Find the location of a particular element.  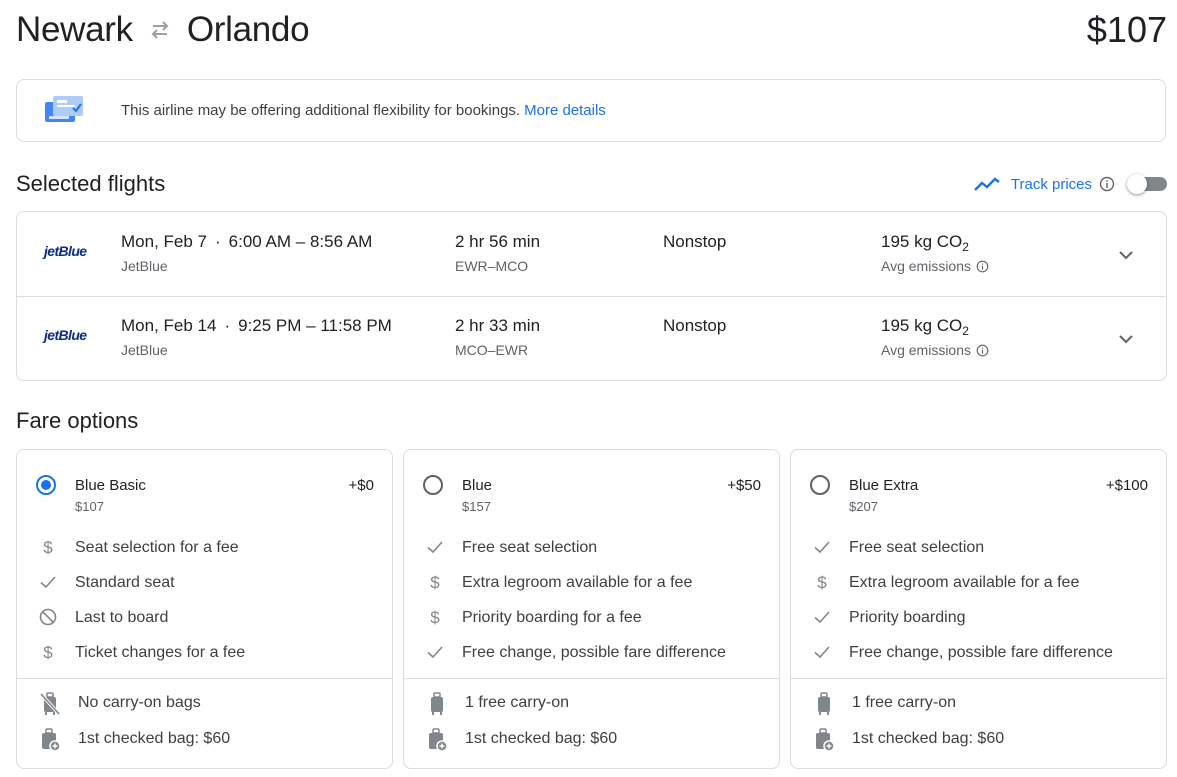

carry-on-icon is located at coordinates (437, 704).